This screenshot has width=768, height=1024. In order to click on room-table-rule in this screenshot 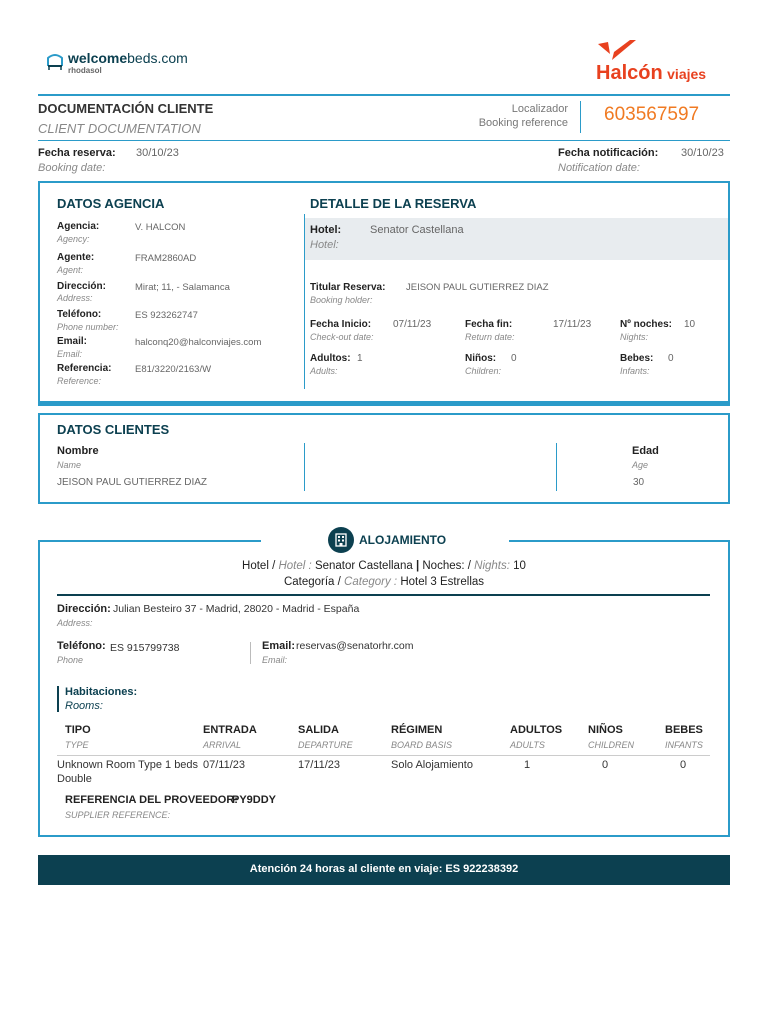, I will do `click(383, 755)`.